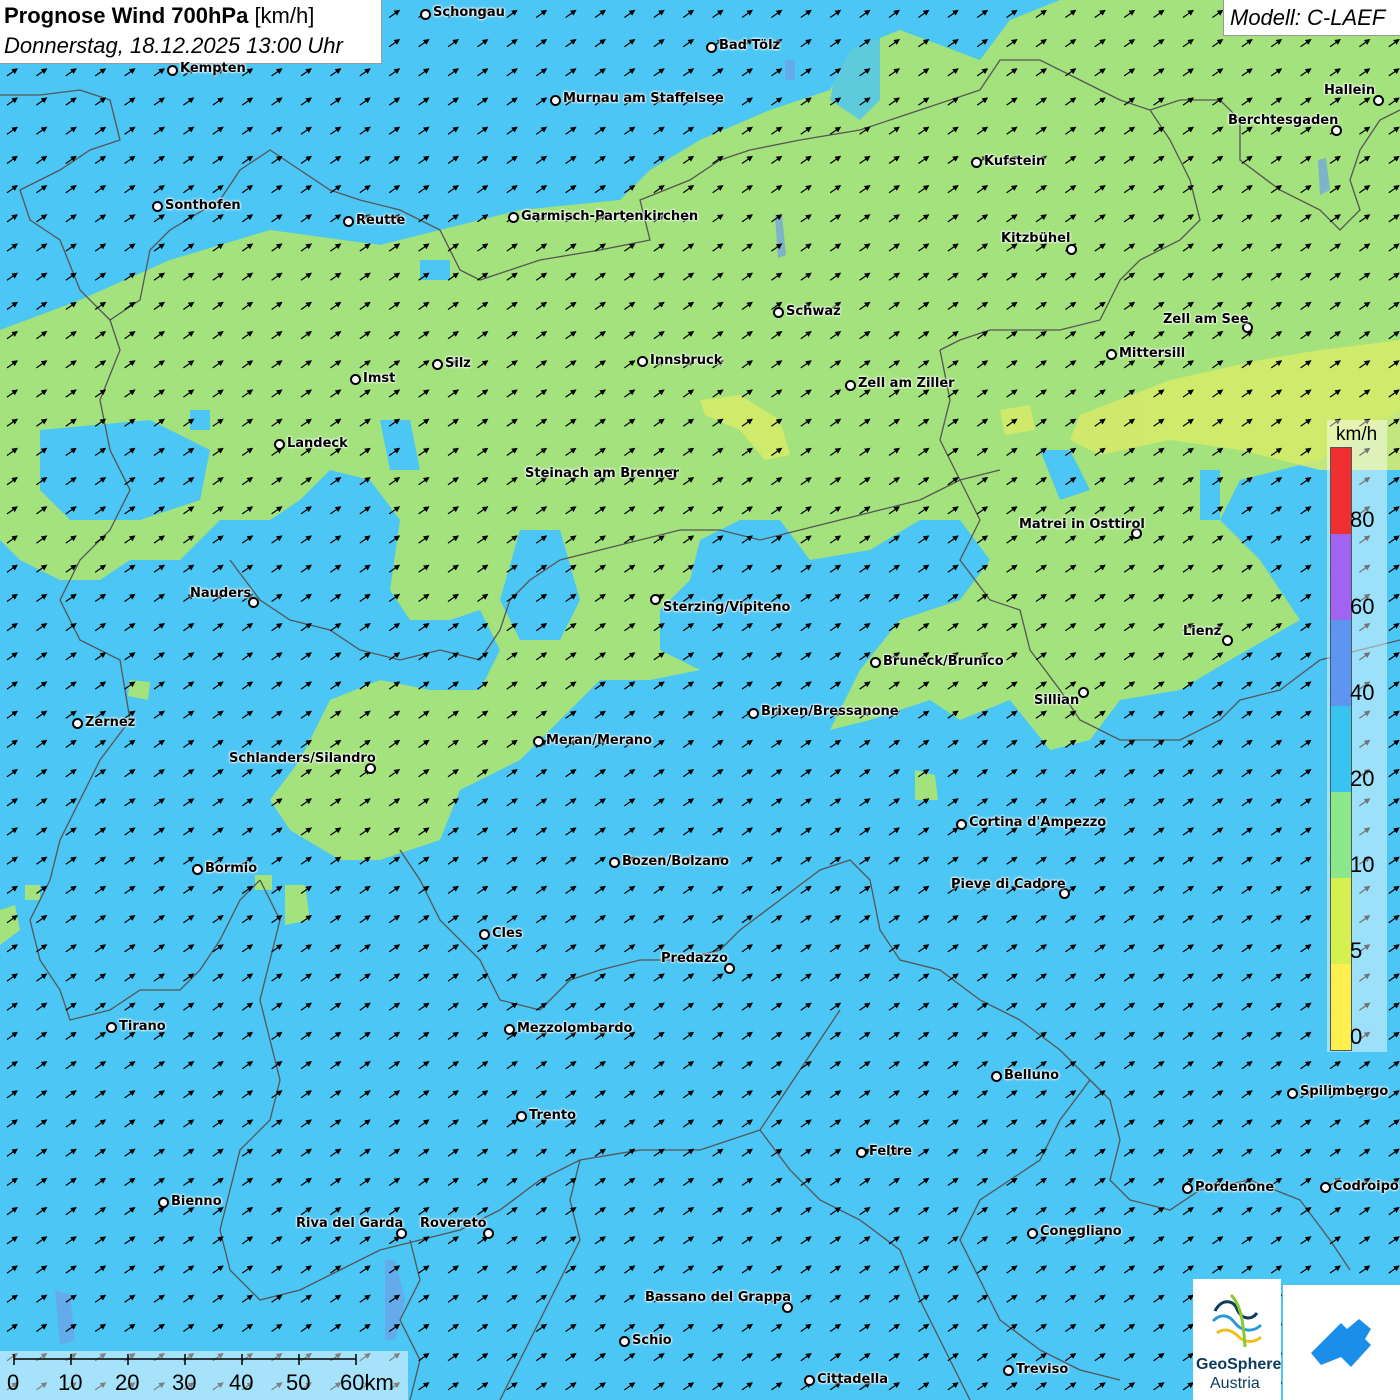 This screenshot has width=1400, height=1400. I want to click on city-label: Sillian, so click(1057, 700).